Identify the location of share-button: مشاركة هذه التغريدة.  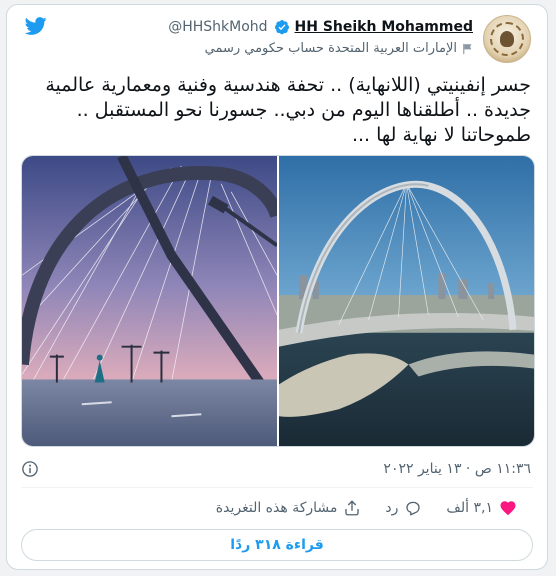
(289, 508).